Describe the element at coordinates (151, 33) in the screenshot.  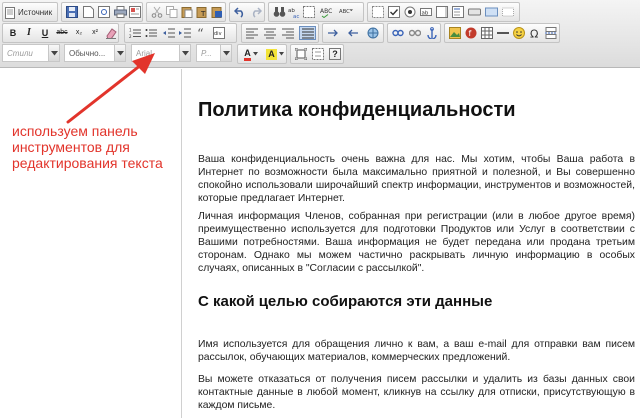
I see `bulleted-list-button` at that location.